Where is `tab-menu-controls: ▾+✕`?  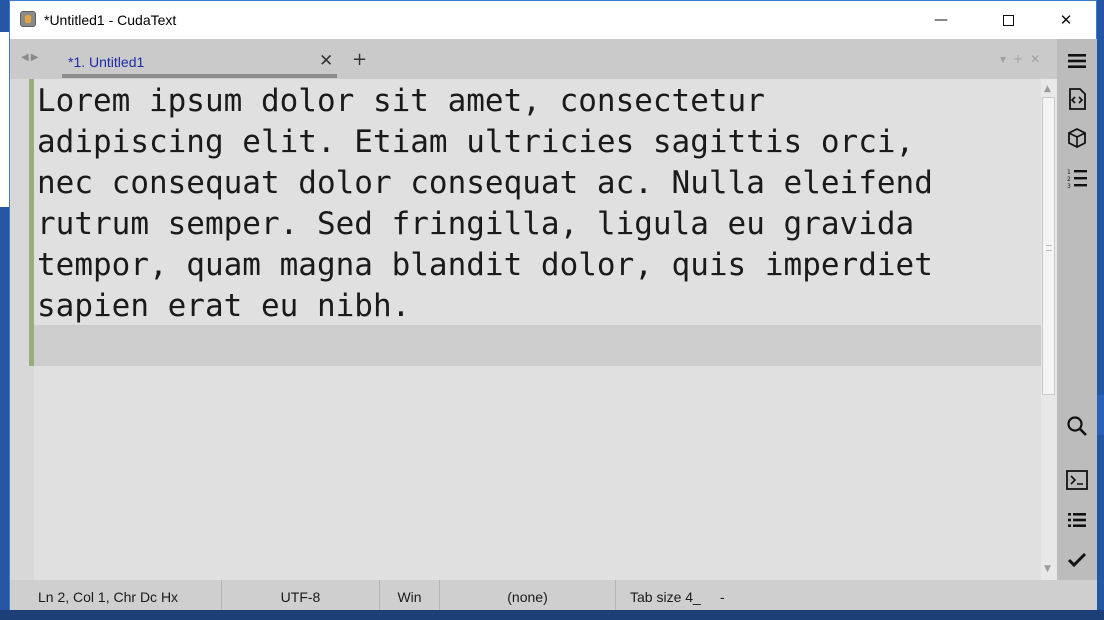 tab-menu-controls: ▾+✕ is located at coordinates (1023, 59).